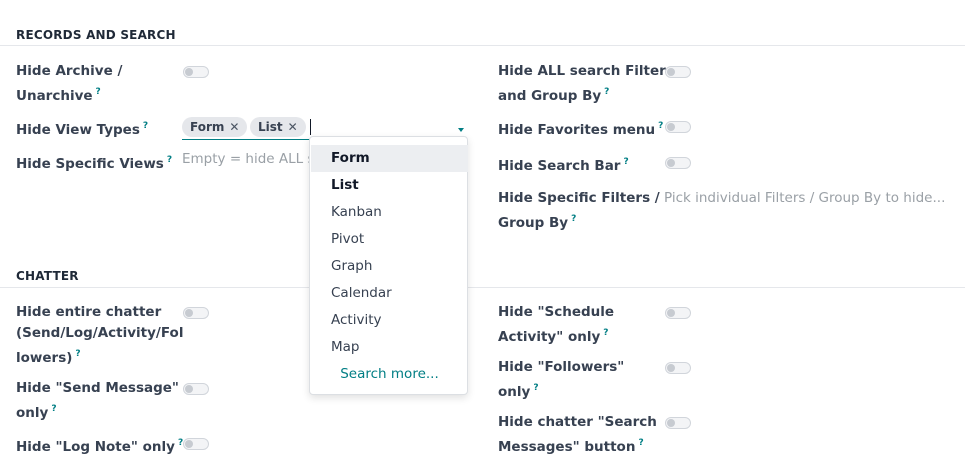  I want to click on label-hide-specific-filters: Hide Specific Filters / Group By?, so click(579, 211).